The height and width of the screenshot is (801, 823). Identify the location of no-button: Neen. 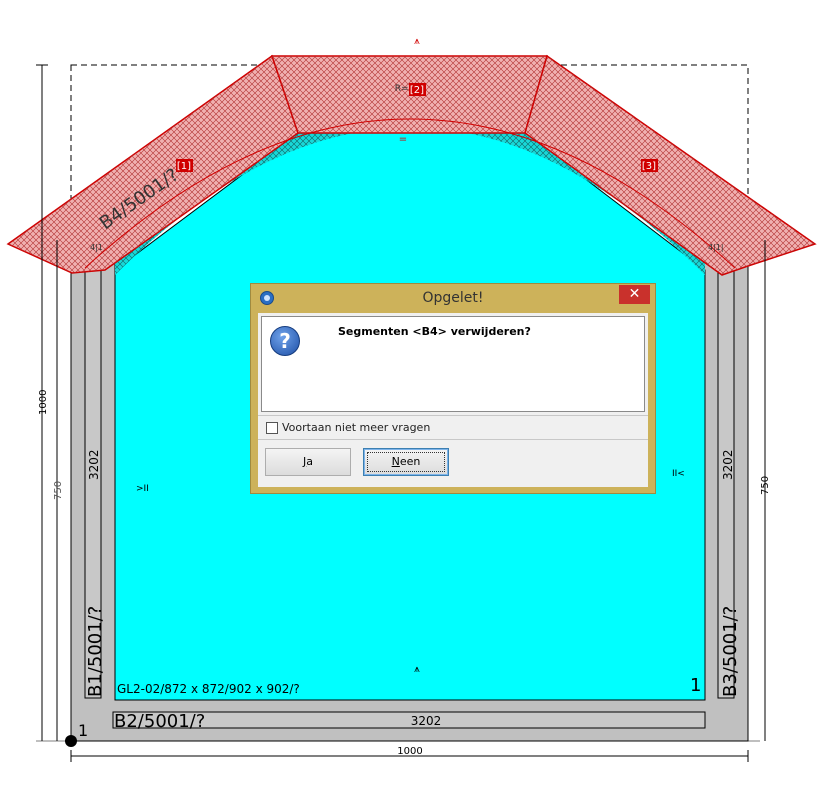
(406, 462).